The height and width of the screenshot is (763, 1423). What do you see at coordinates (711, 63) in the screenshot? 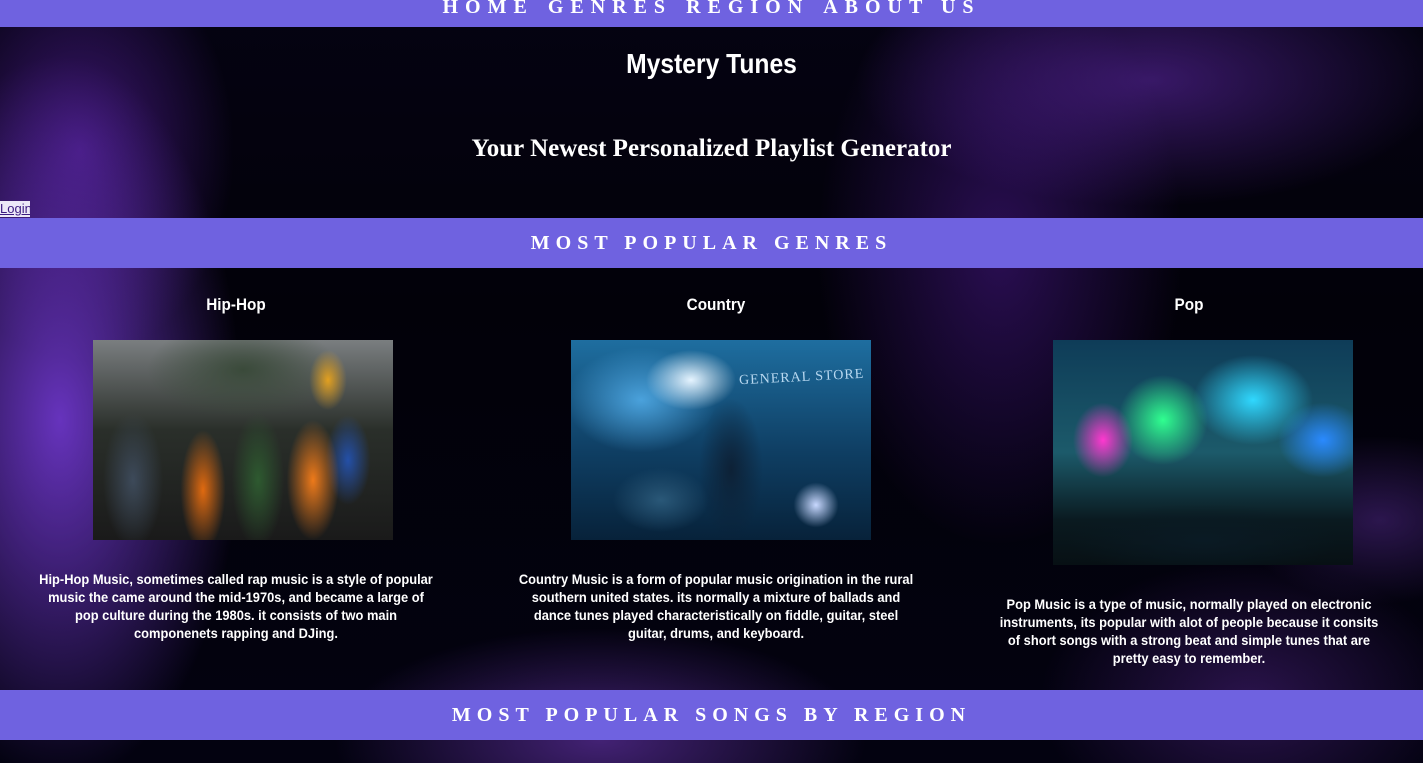
I see `site-title: Mystery Tunes` at bounding box center [711, 63].